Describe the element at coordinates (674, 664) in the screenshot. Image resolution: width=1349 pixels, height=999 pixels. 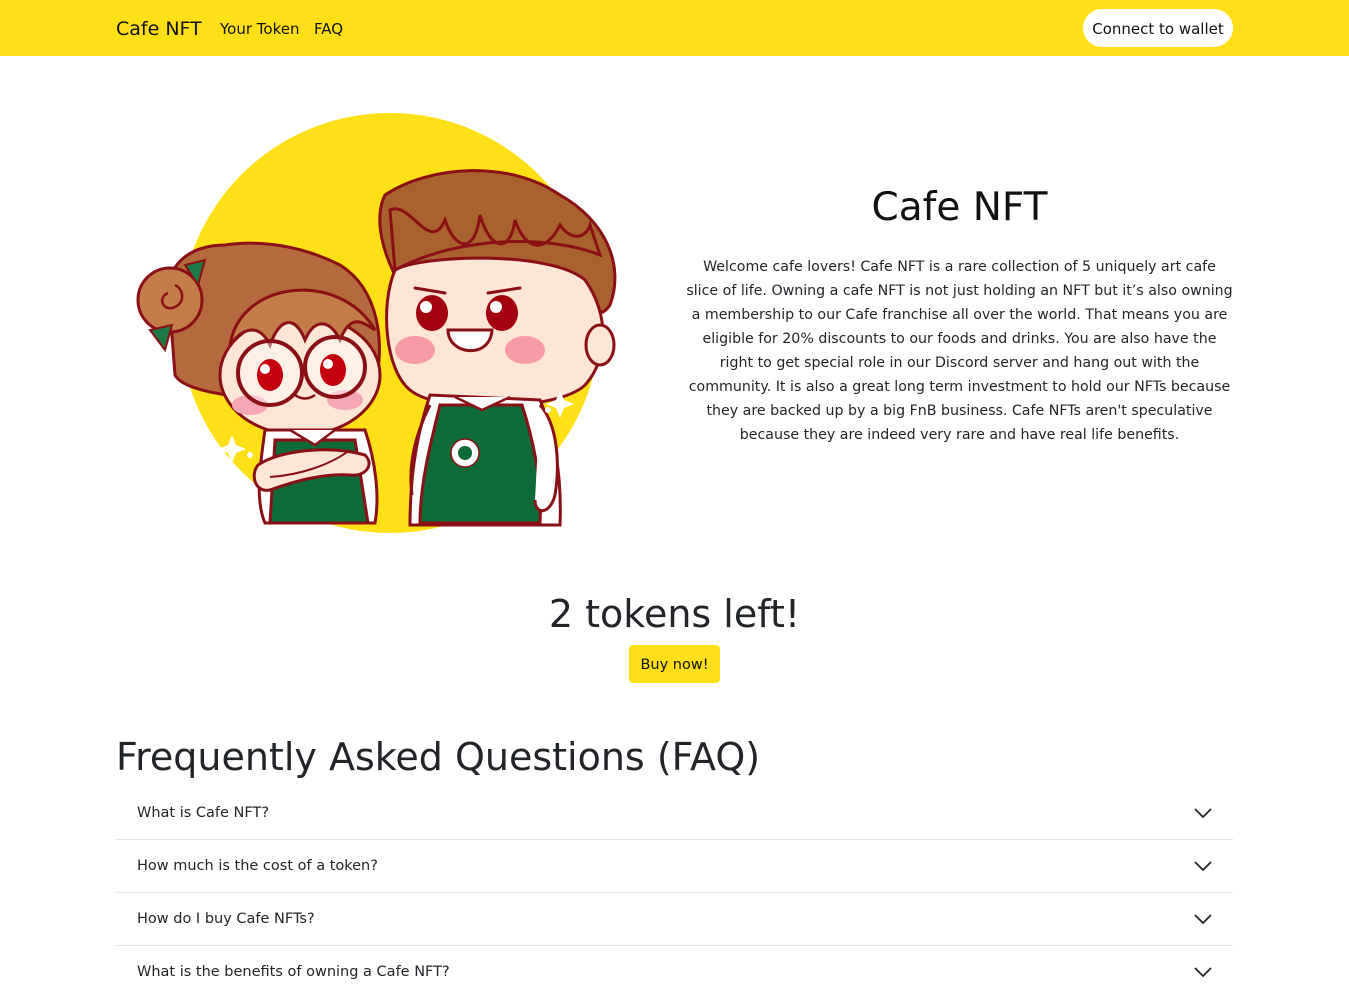
I see `buy-now-button: Buy now!` at that location.